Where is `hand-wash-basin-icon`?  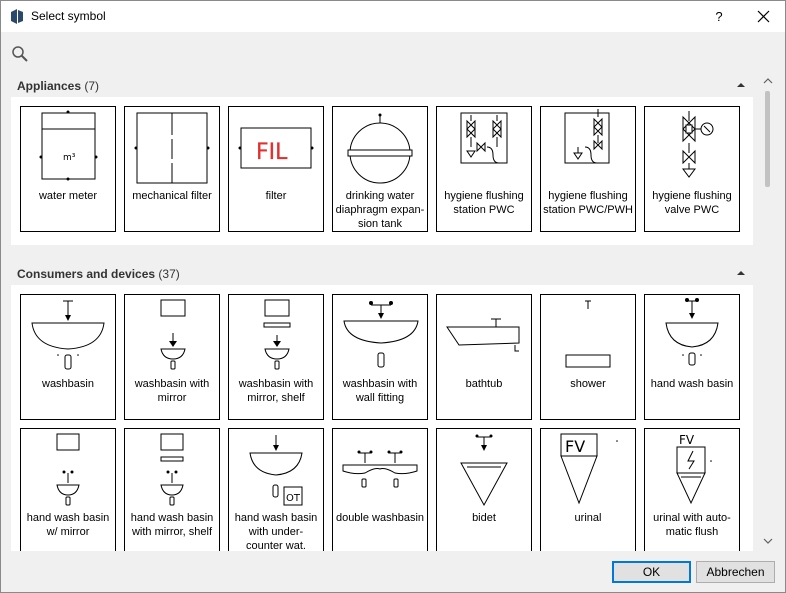
hand-wash-basin-icon is located at coordinates (692, 332).